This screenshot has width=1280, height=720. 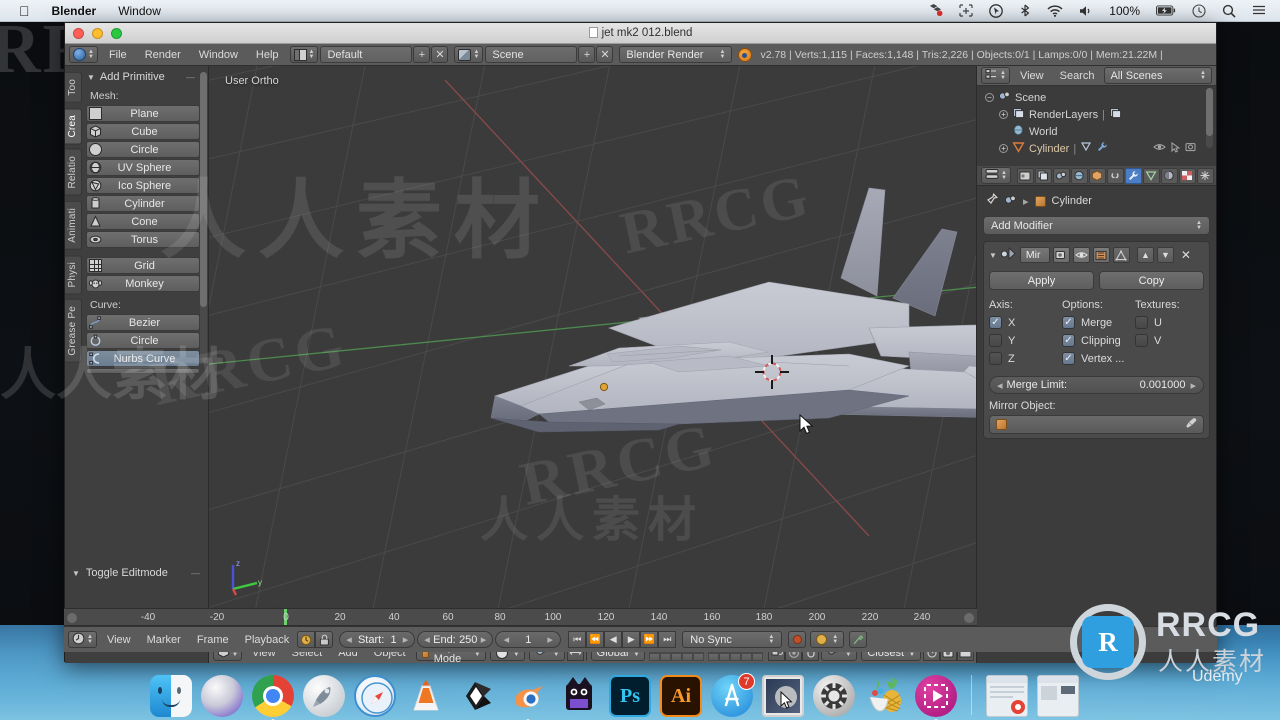 What do you see at coordinates (139, 11) in the screenshot?
I see `menubar-item-window: Window` at bounding box center [139, 11].